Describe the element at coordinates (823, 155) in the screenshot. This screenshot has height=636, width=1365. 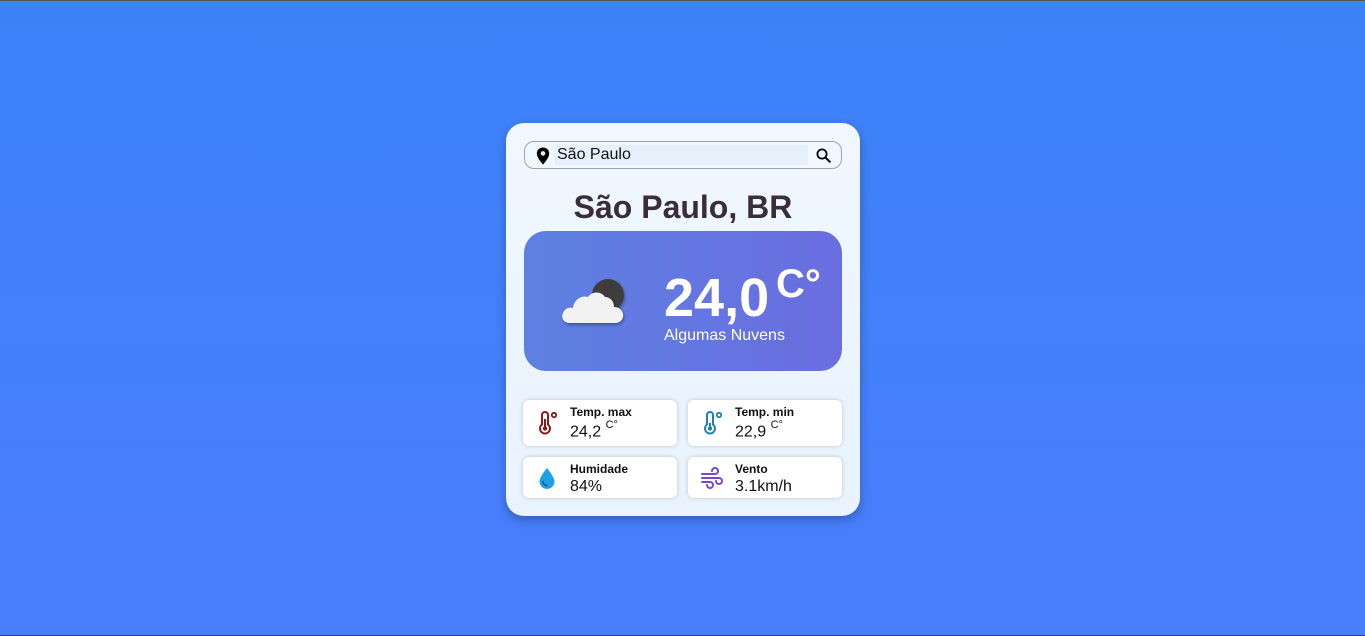
I see `search-icon` at that location.